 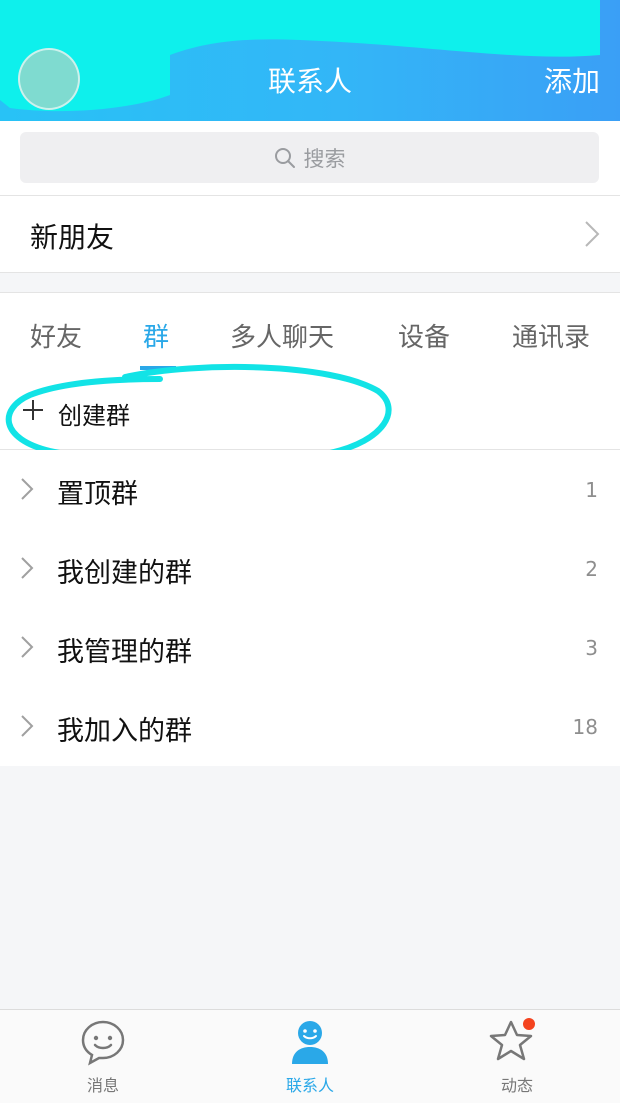 What do you see at coordinates (310, 726) in the screenshot?
I see `group-category-row: 我加入的群 18` at bounding box center [310, 726].